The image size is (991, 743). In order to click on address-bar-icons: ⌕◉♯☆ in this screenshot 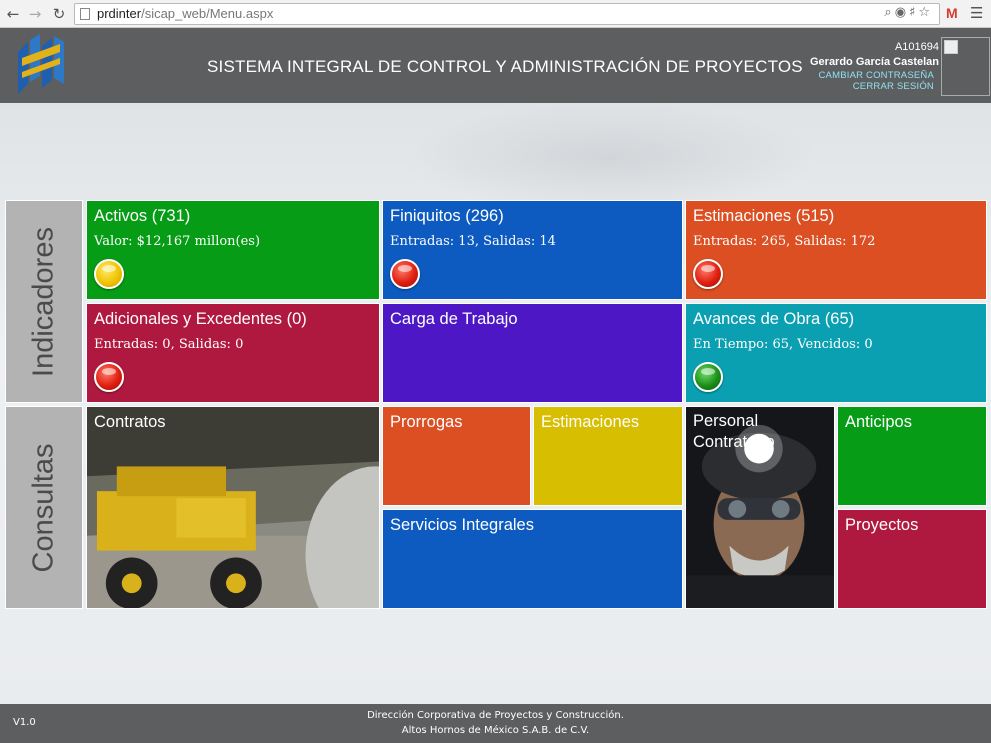, I will do `click(908, 12)`.